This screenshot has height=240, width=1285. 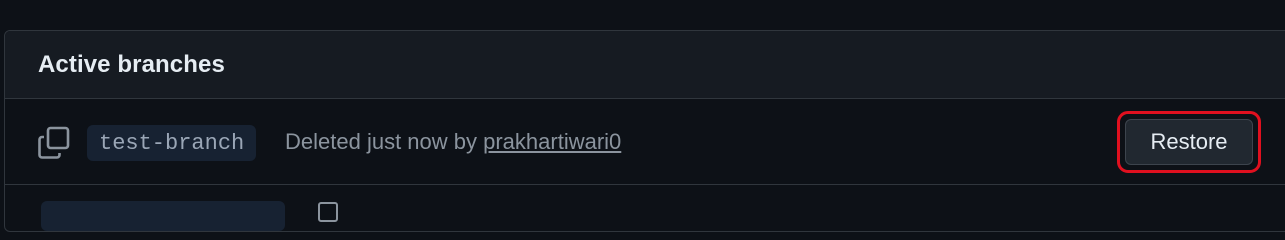 I want to click on deleted-status: Deleted just now by prakhartiwari0, so click(x=453, y=142).